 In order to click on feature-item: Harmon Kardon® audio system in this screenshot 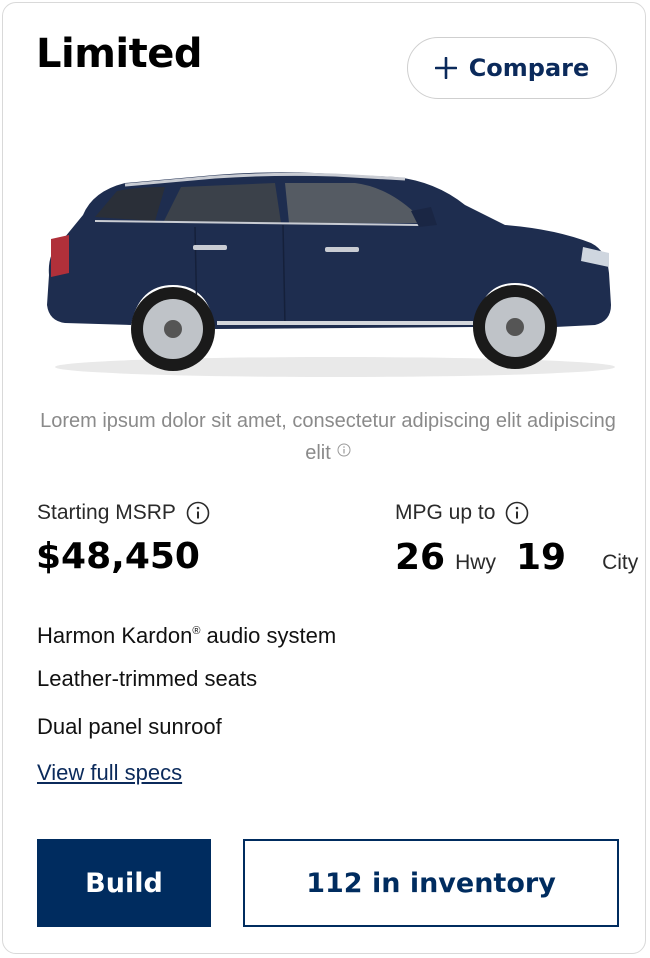, I will do `click(186, 639)`.